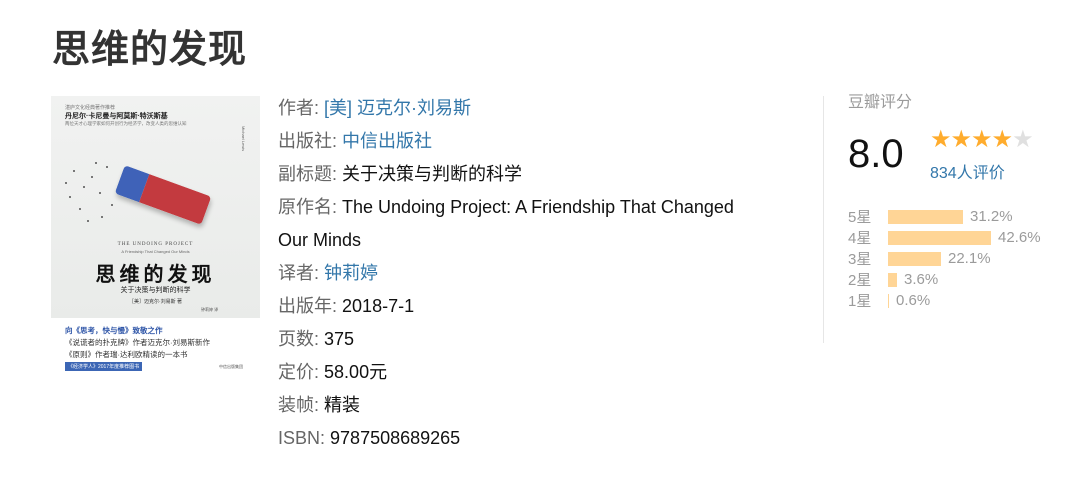  I want to click on rating-bar-row: 1星 0.6%, so click(944, 300).